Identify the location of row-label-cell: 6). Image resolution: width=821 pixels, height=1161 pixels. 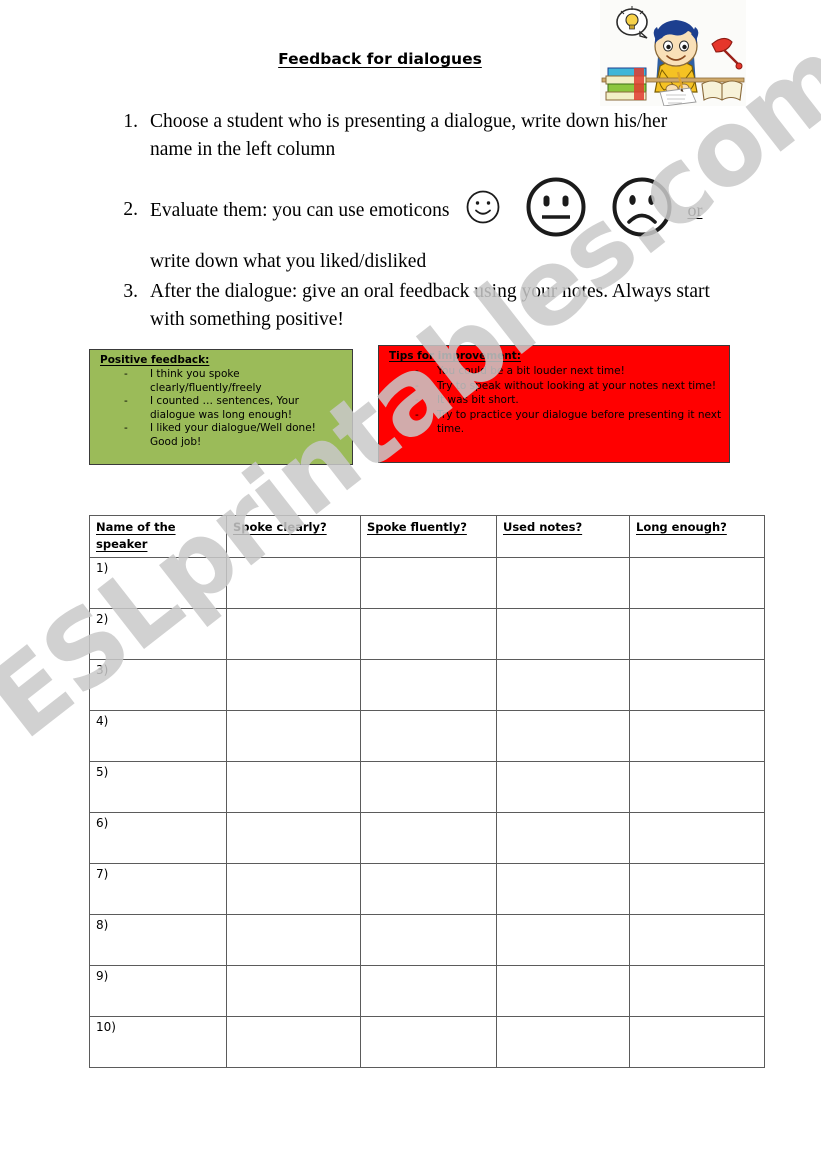
(158, 838).